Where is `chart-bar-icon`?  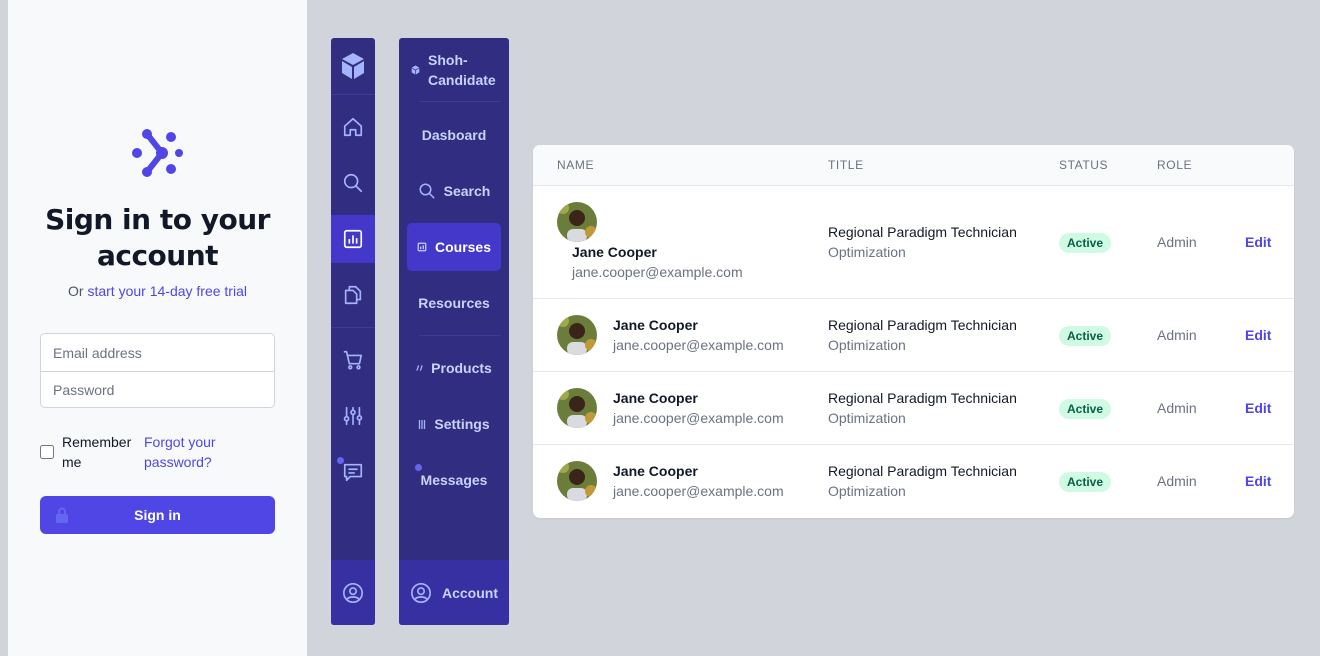 chart-bar-icon is located at coordinates (353, 239).